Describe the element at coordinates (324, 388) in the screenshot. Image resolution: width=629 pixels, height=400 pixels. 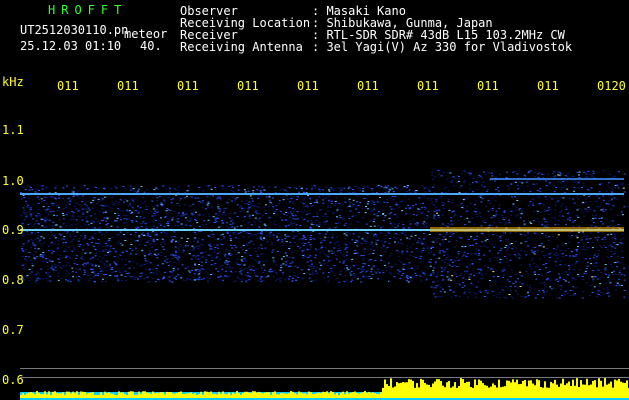
I see `power-trace` at that location.